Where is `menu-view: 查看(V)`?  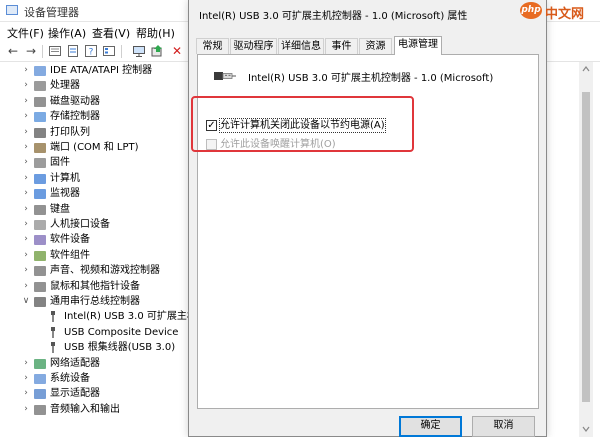 menu-view: 查看(V) is located at coordinates (111, 33).